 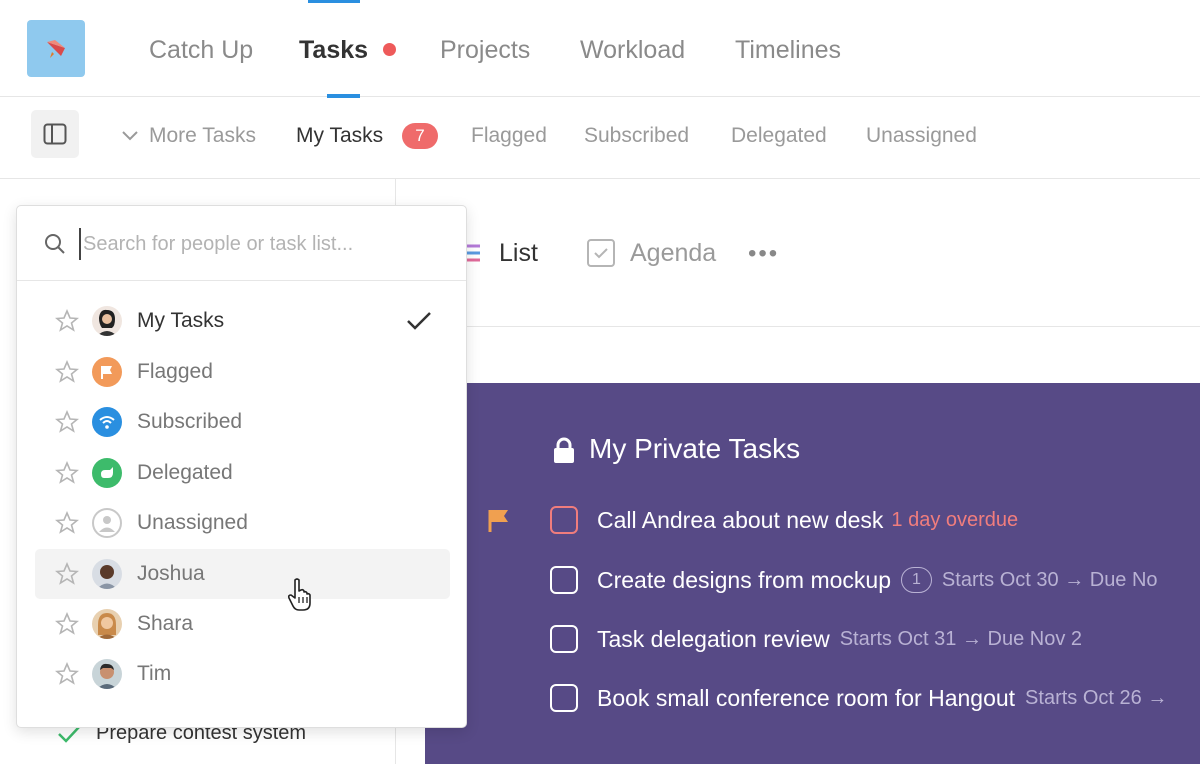 I want to click on wifi-icon, so click(x=107, y=422).